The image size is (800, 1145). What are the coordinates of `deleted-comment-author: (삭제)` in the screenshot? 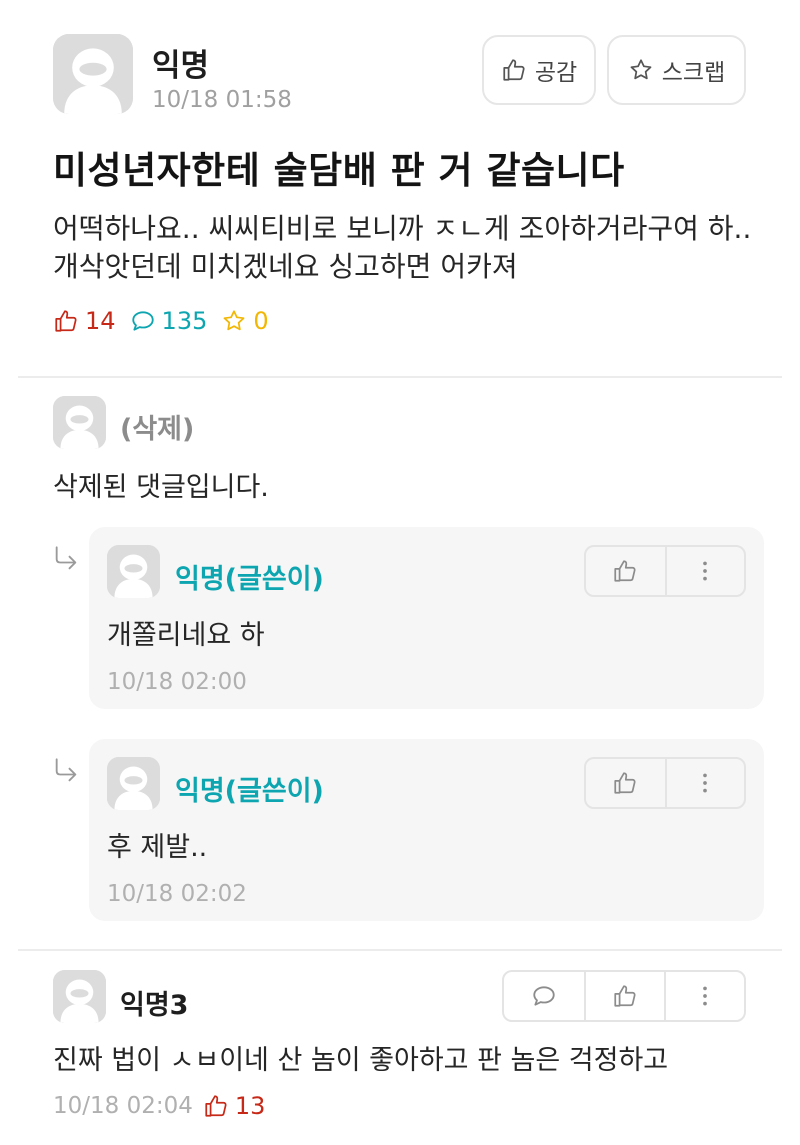 It's located at (157, 429).